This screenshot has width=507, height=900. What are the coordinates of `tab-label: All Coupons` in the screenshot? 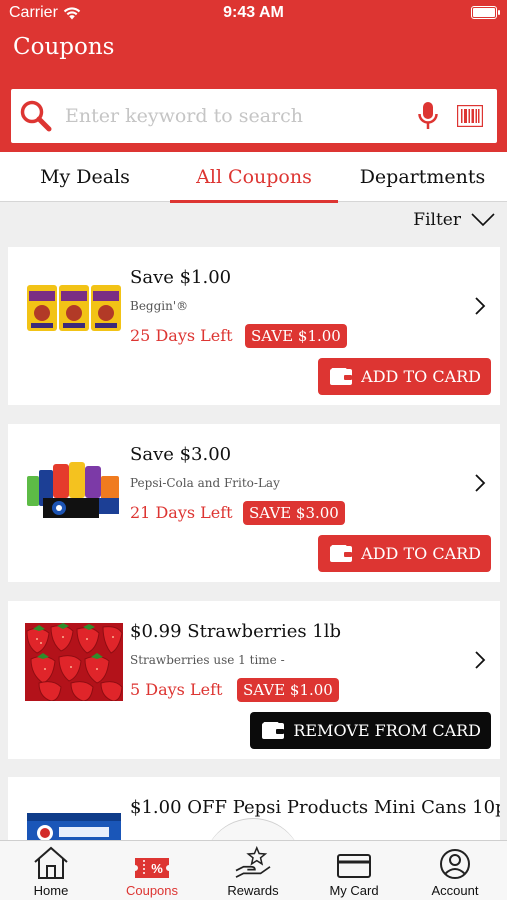 It's located at (254, 177).